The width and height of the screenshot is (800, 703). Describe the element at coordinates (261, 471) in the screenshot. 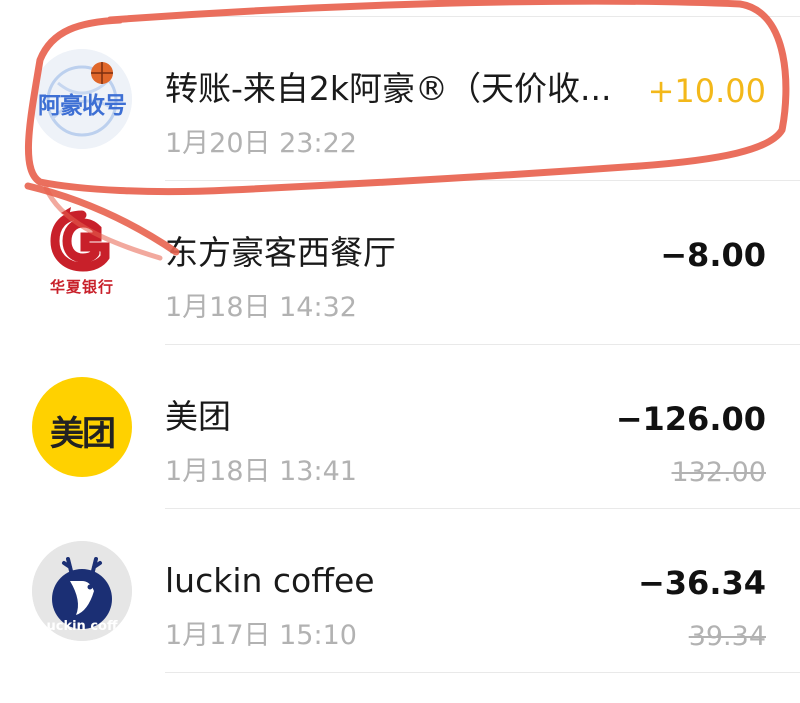

I see `transaction-time: 1月18日 13:41` at that location.